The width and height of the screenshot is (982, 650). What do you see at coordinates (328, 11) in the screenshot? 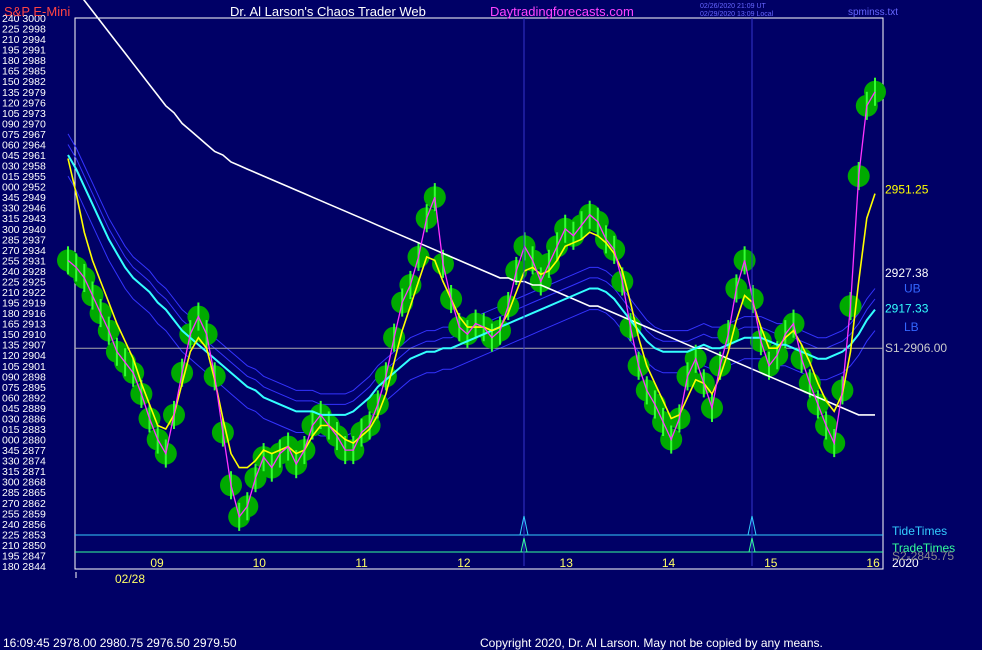
I see `chart-title: Dr. Al Larson's Chaos Trader Web` at bounding box center [328, 11].